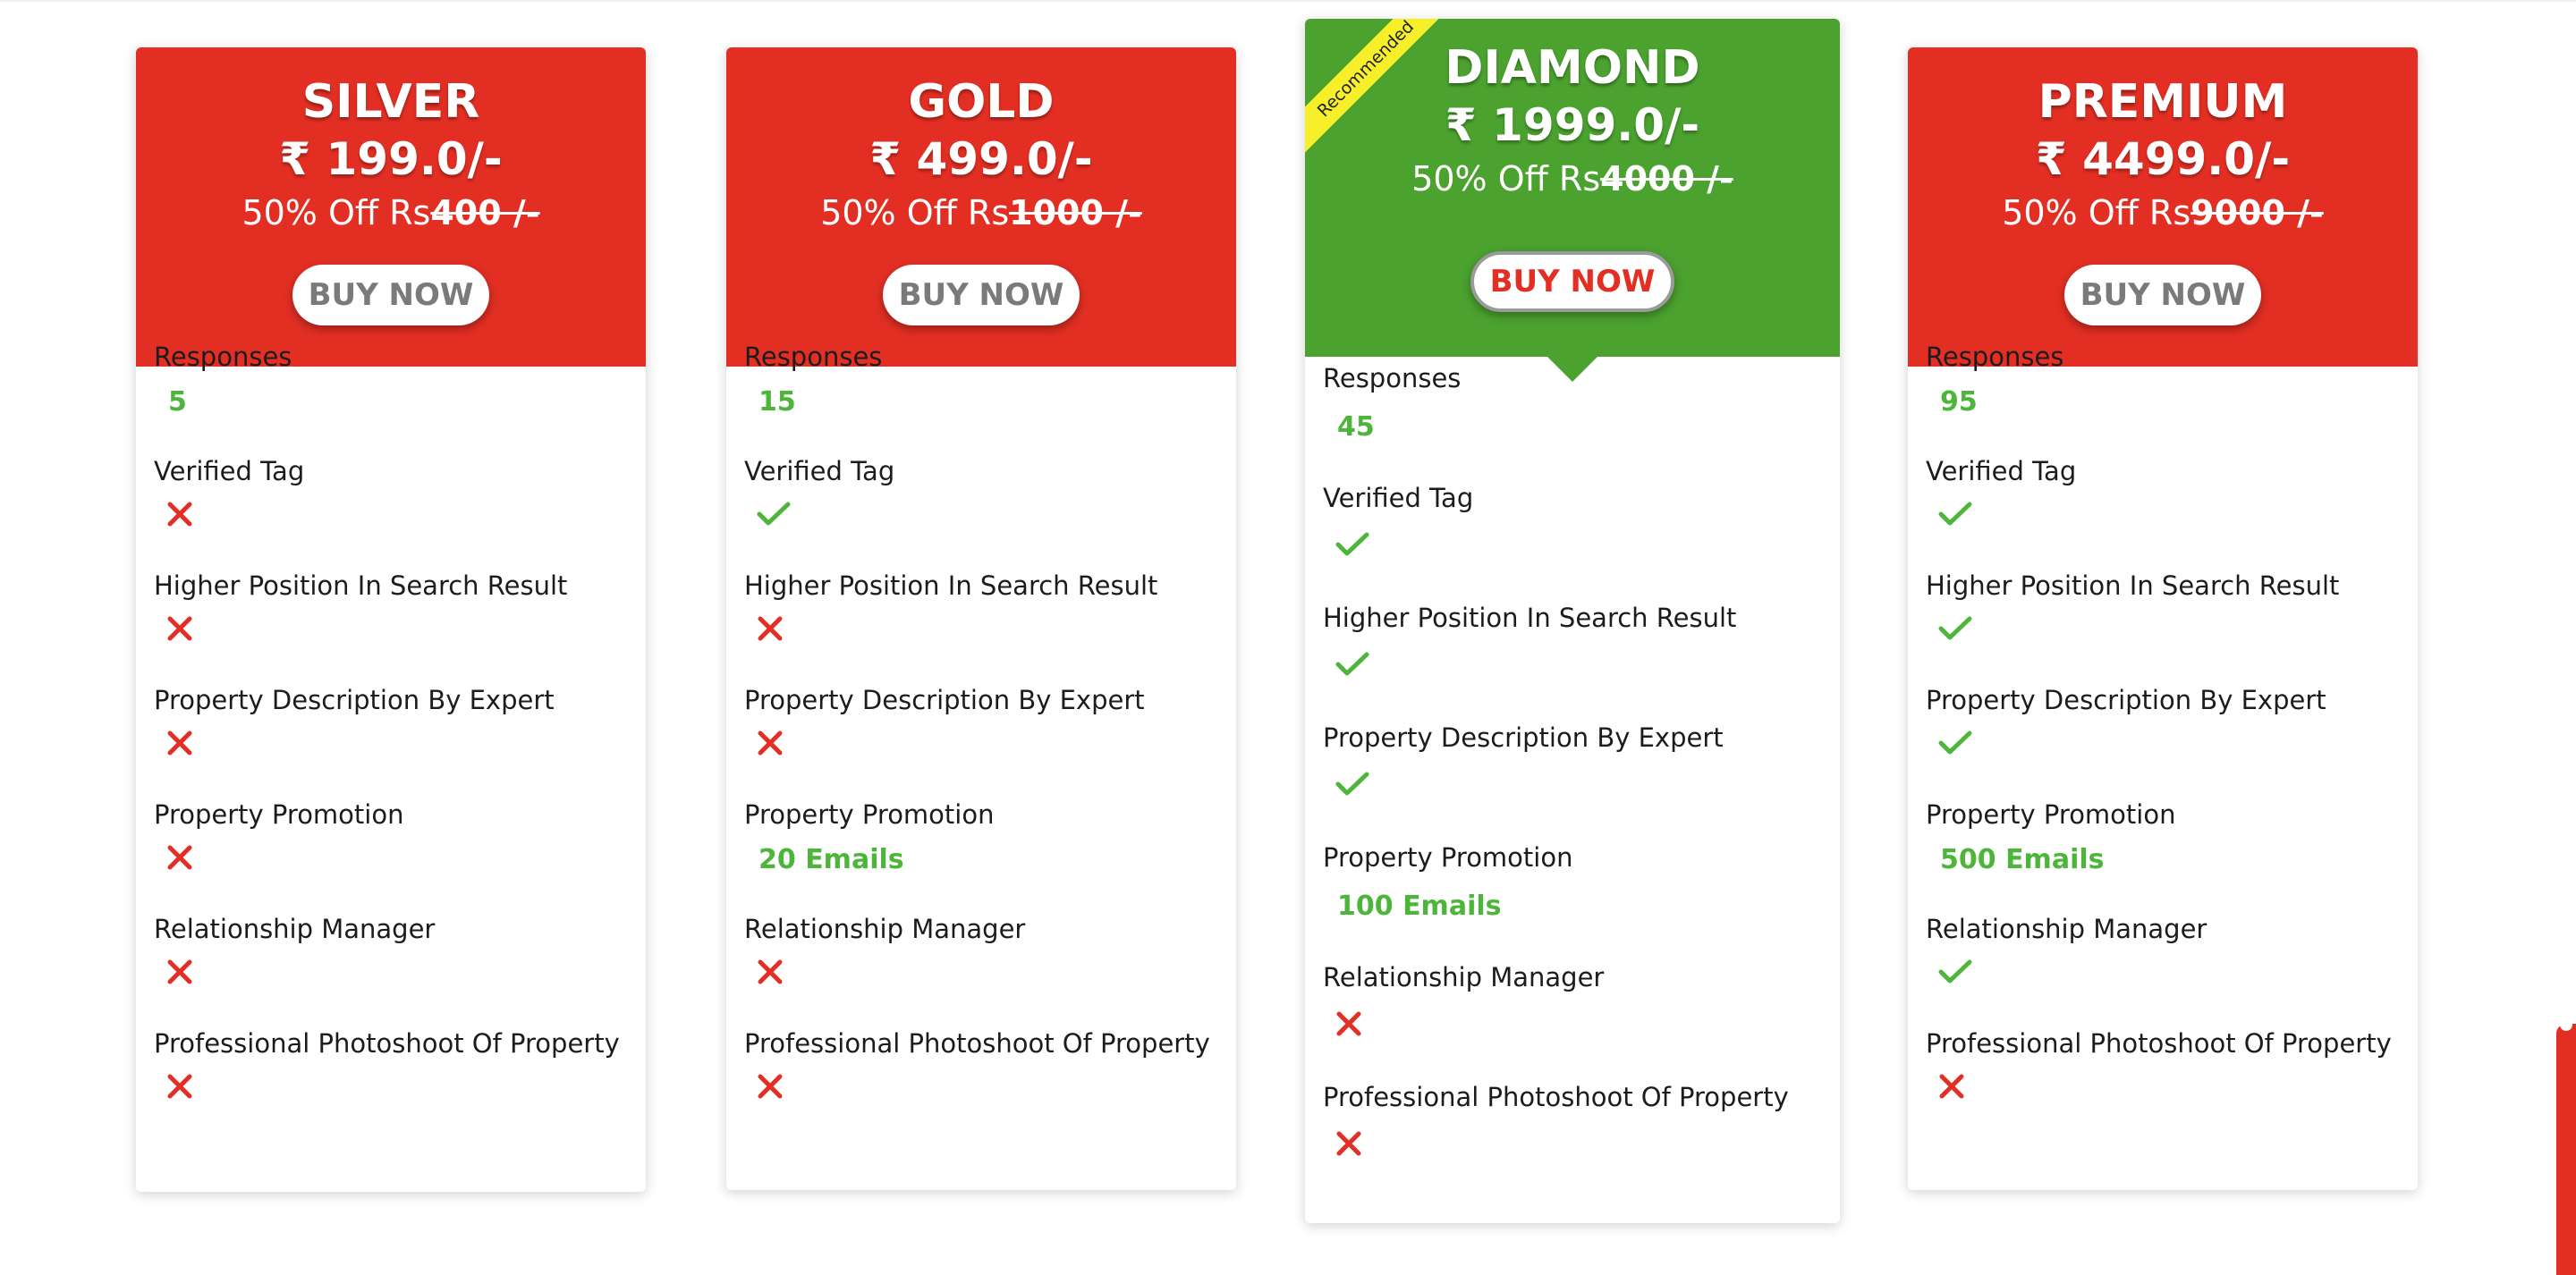  Describe the element at coordinates (981, 159) in the screenshot. I see `plan-price: ₹ 499.0/-` at that location.